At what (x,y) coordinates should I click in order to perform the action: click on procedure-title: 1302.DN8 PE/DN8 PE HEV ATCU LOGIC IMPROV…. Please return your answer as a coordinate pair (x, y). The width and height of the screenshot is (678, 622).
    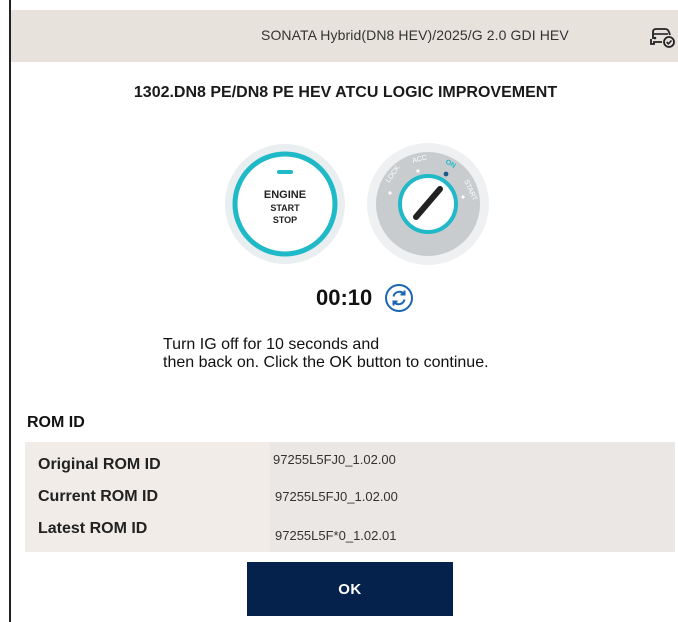
    Looking at the image, I should click on (345, 92).